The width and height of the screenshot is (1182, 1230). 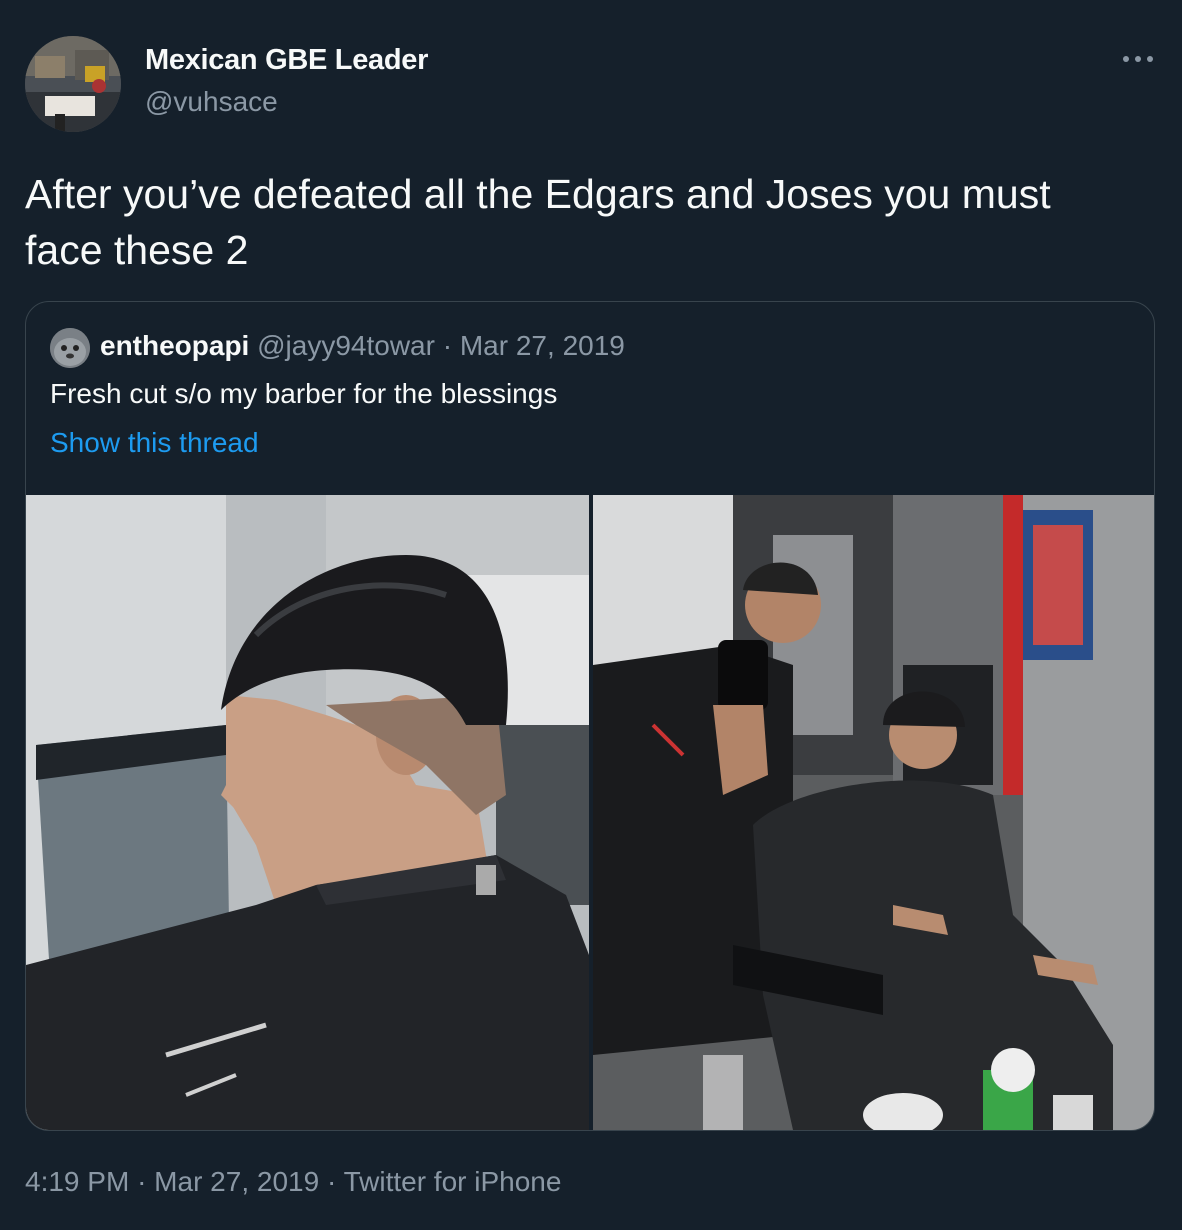 What do you see at coordinates (453, 1181) in the screenshot?
I see `tweet-source: Twitter for iPhone` at bounding box center [453, 1181].